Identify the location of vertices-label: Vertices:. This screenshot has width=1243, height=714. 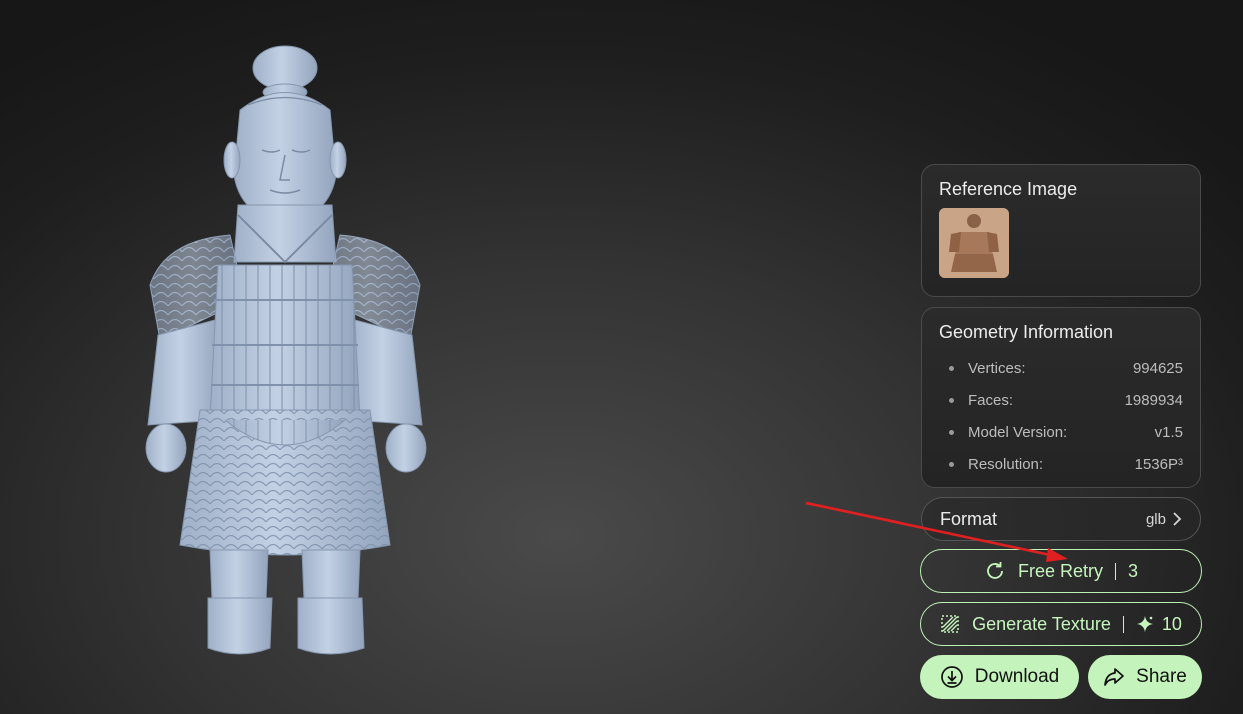
(997, 368).